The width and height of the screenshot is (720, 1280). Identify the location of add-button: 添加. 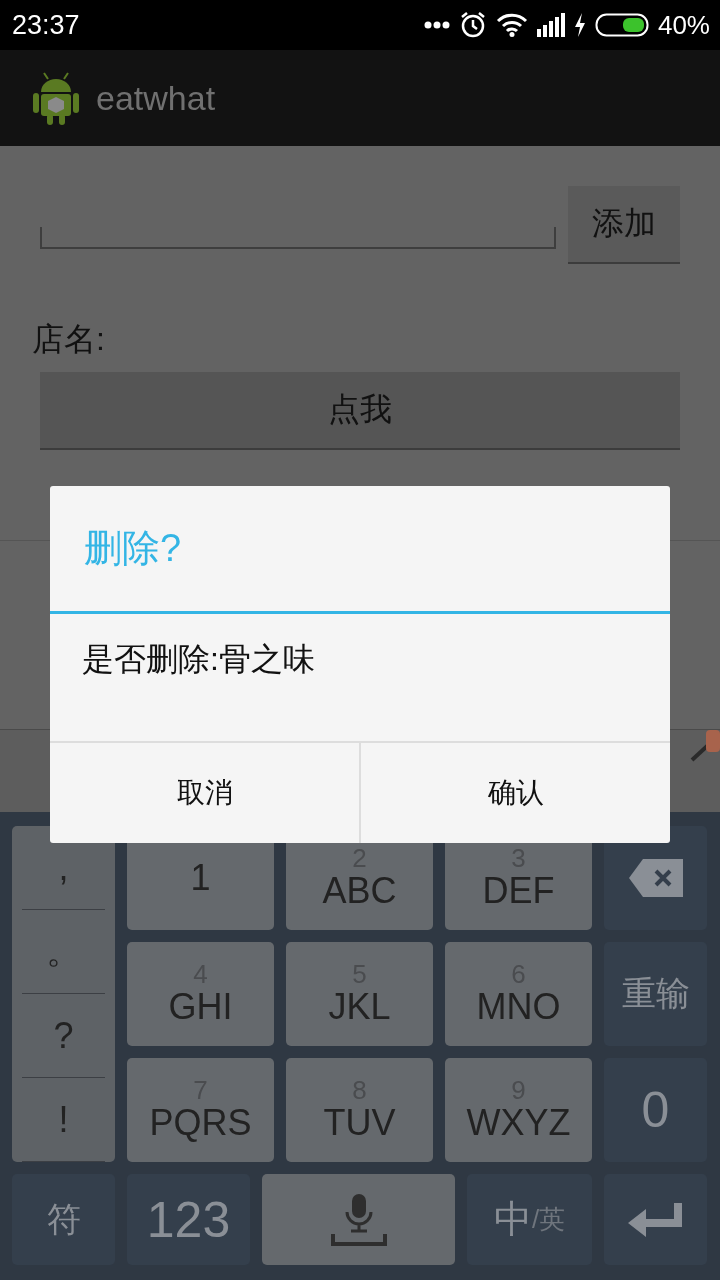
(624, 225).